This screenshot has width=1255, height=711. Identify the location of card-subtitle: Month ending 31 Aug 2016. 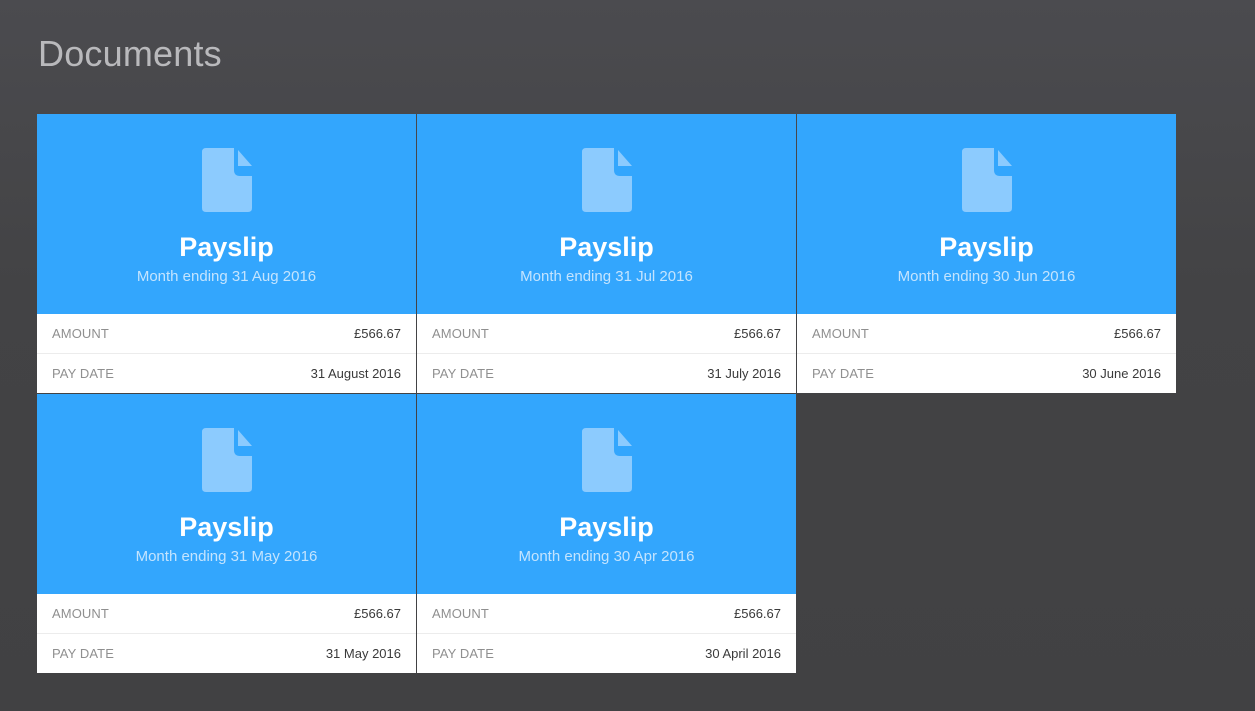
(226, 276).